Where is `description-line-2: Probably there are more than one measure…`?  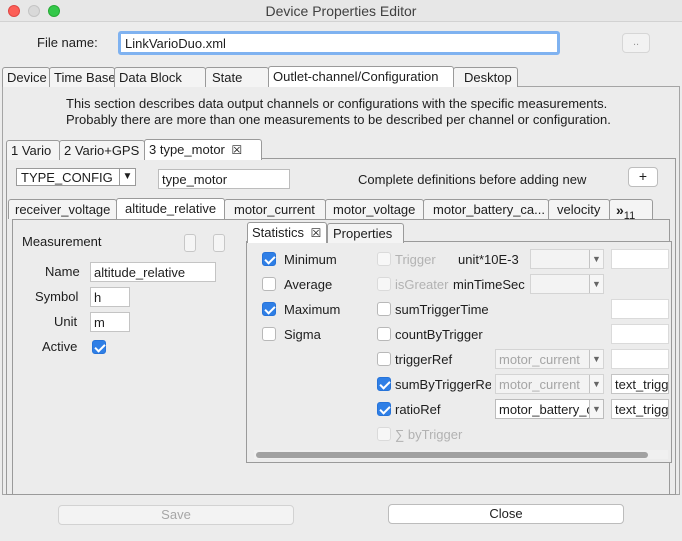
description-line-2: Probably there are more than one measure… is located at coordinates (338, 119).